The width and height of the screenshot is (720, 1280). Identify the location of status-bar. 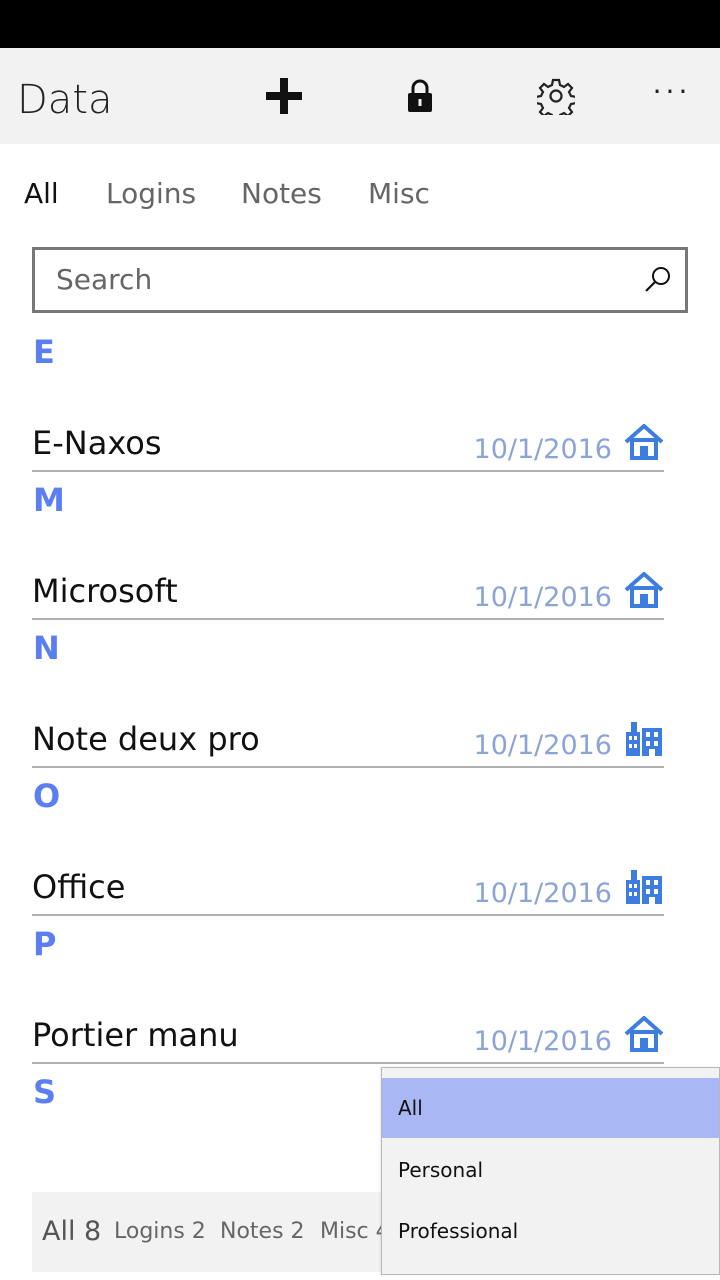
(360, 24).